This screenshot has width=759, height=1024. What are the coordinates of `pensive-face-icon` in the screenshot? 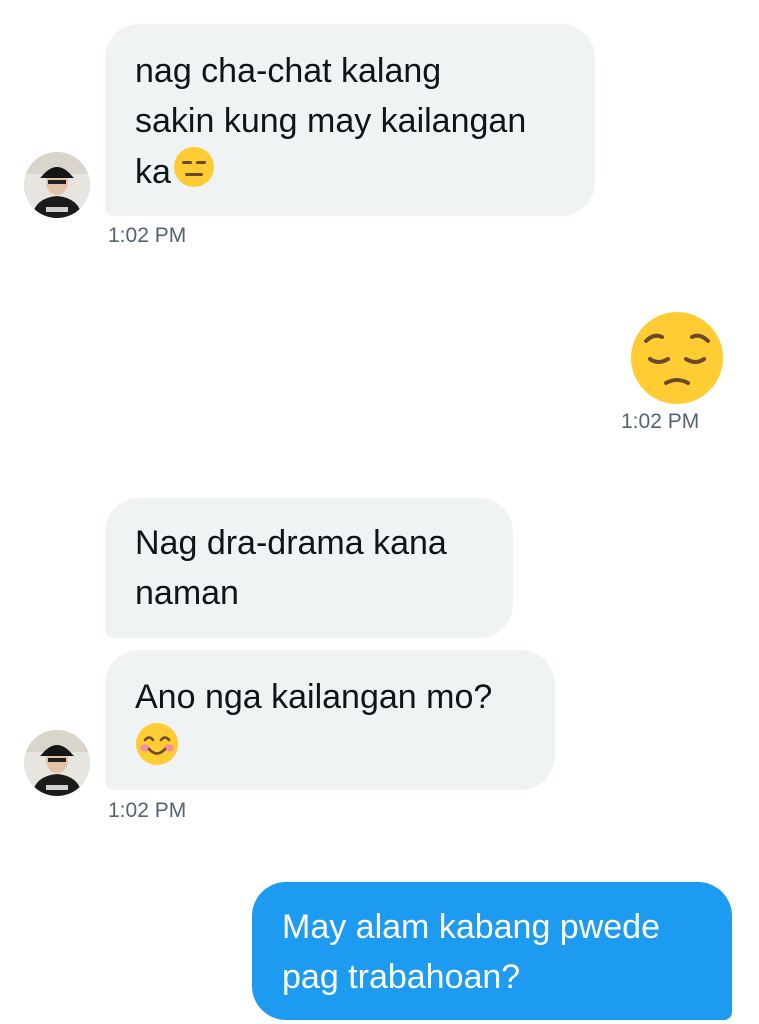 It's located at (677, 358).